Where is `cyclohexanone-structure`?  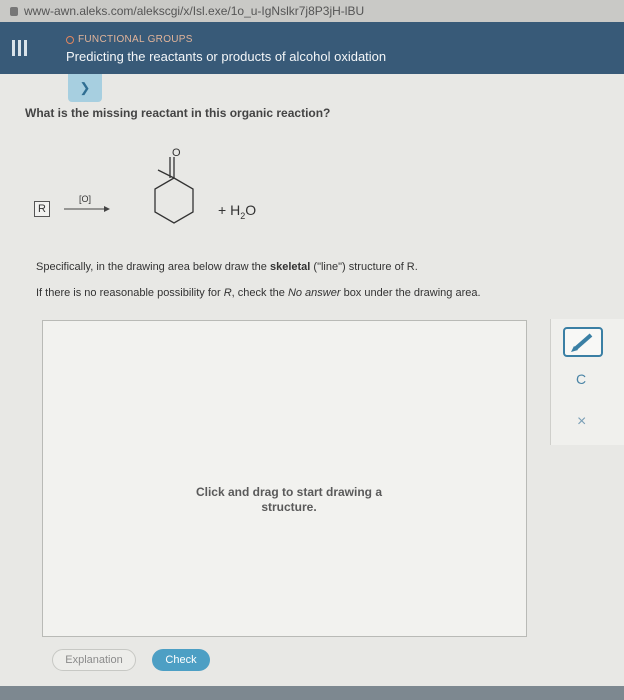 cyclohexanone-structure is located at coordinates (174, 190).